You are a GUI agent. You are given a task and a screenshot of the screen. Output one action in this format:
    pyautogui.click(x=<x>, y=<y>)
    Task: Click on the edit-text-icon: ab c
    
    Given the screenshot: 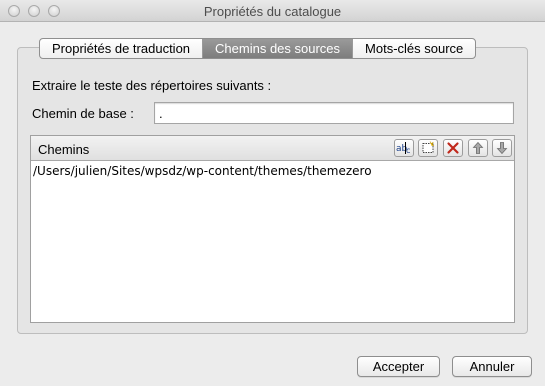 What is the action you would take?
    pyautogui.click(x=403, y=148)
    